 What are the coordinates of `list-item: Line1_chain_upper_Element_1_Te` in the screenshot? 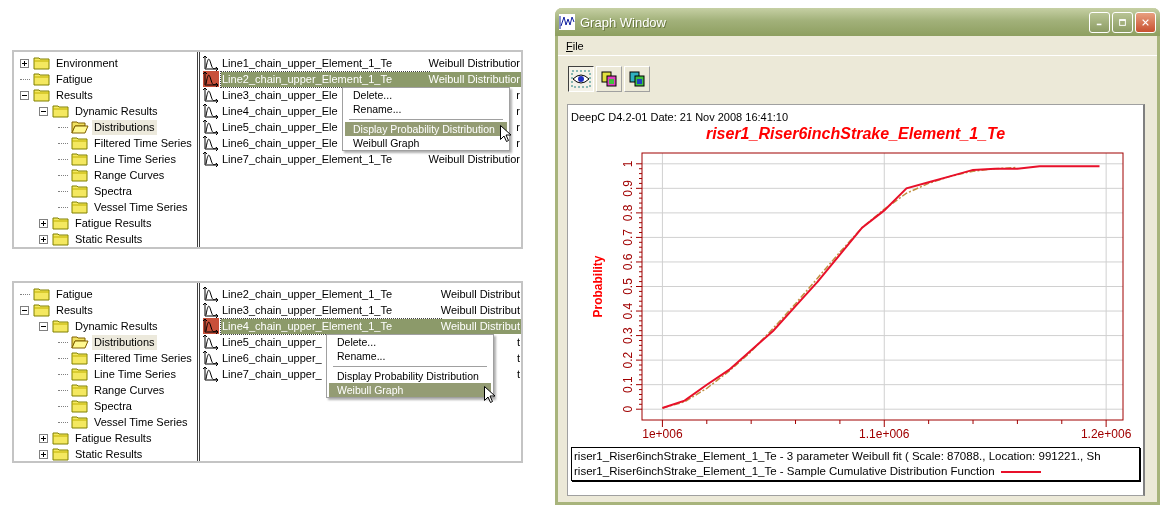 It's located at (307, 63).